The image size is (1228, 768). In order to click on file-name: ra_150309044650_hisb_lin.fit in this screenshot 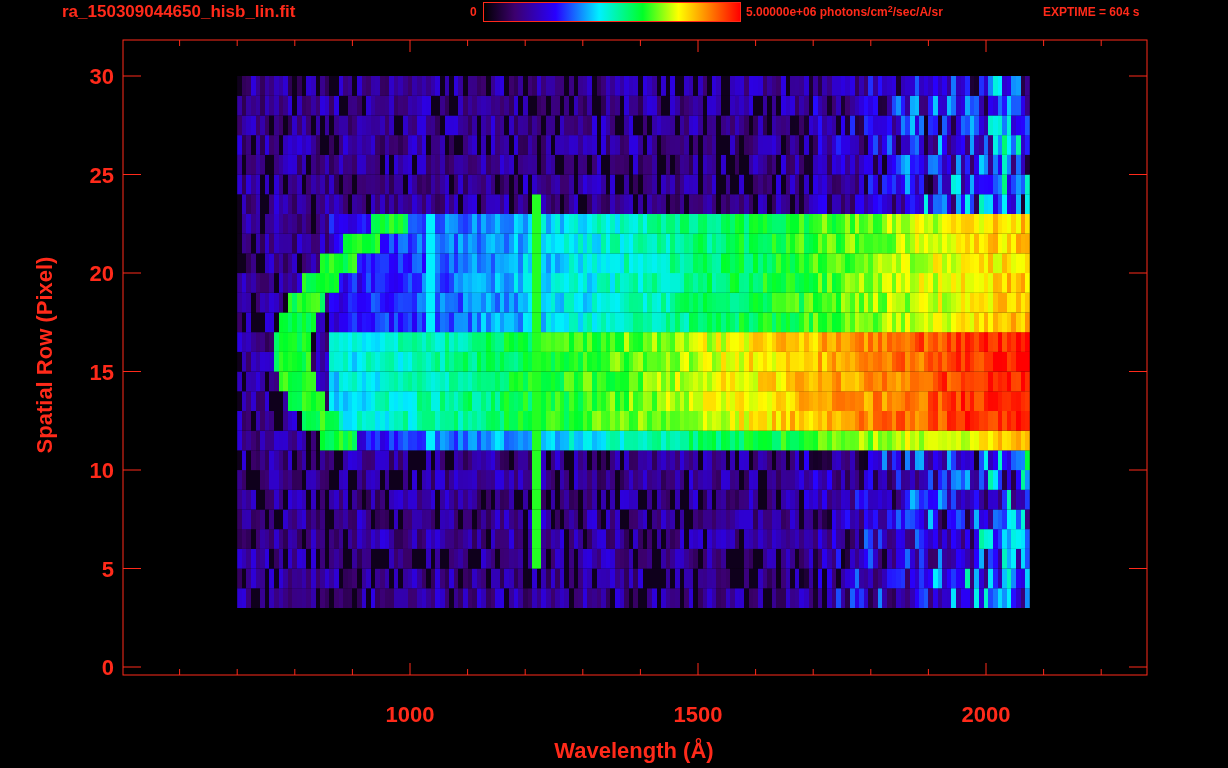, I will do `click(179, 12)`.